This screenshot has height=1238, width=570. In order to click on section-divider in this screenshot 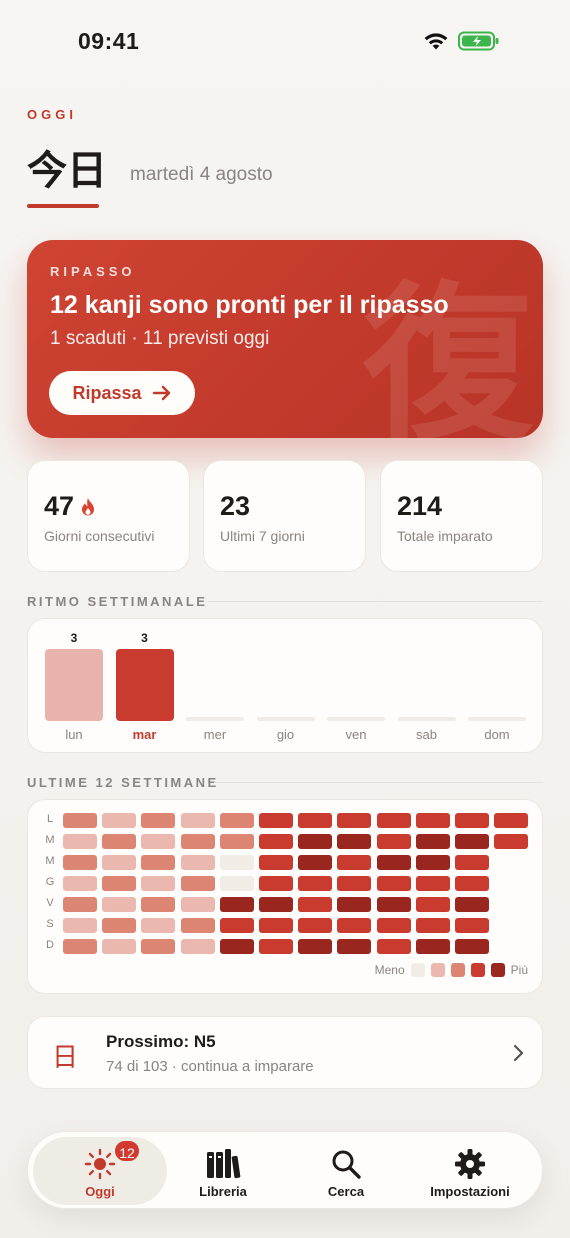, I will do `click(375, 601)`.